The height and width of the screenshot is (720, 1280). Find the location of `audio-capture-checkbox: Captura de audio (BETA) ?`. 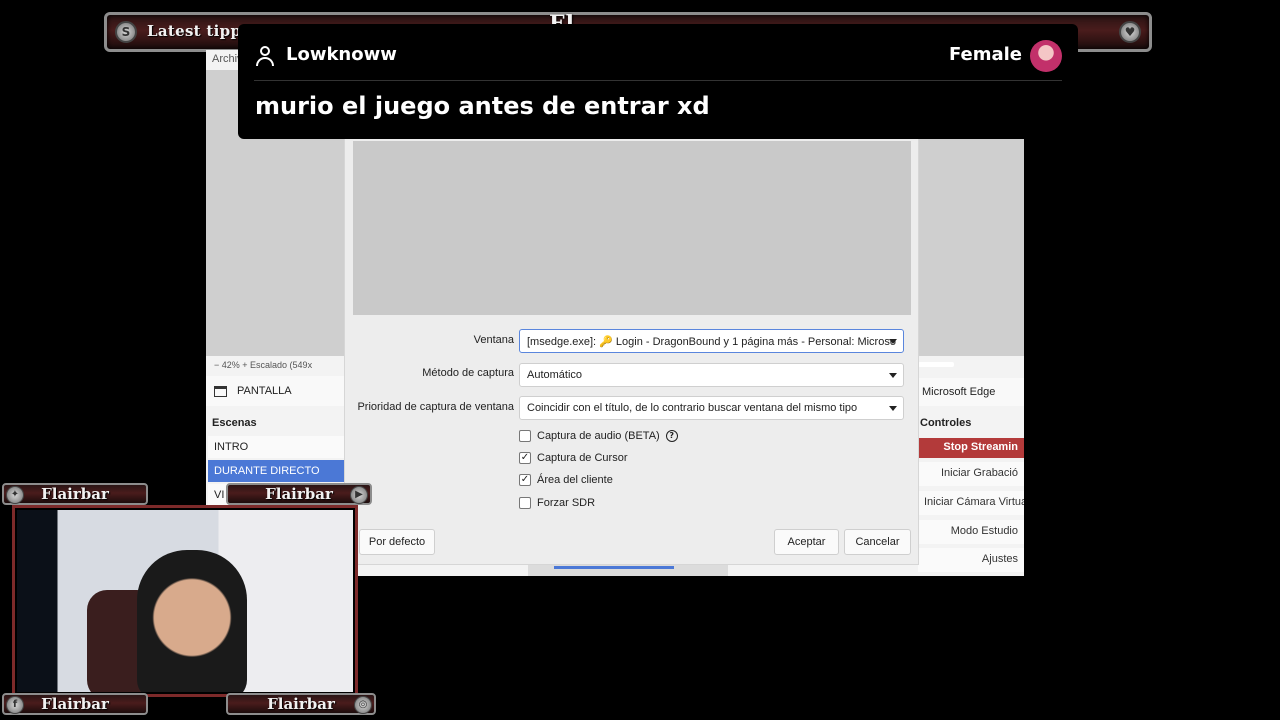

audio-capture-checkbox: Captura de audio (BETA) ? is located at coordinates (598, 436).